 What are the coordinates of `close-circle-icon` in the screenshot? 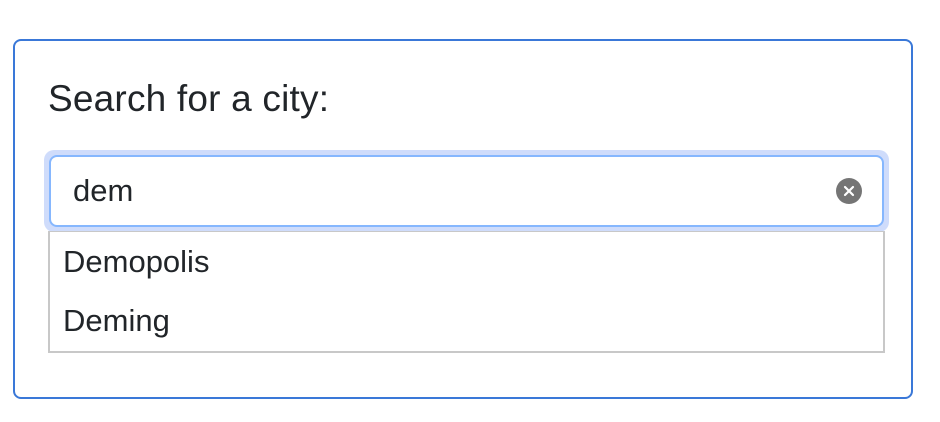 It's located at (849, 191).